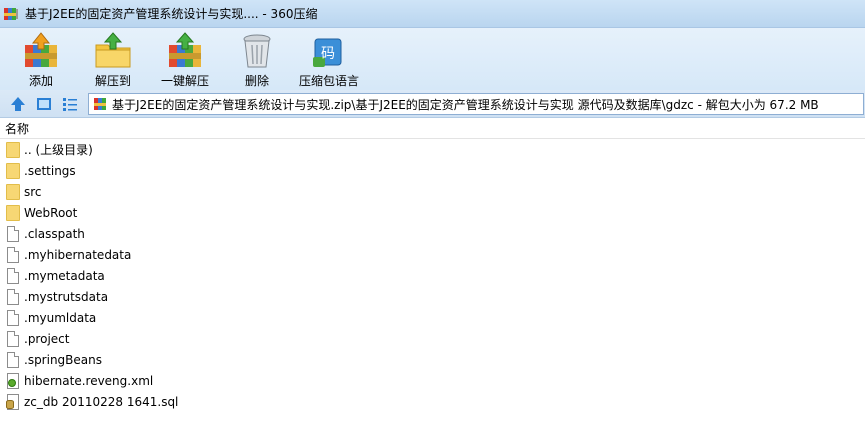 This screenshot has width=865, height=421. What do you see at coordinates (432, 212) in the screenshot?
I see `list-item: WebRoot` at bounding box center [432, 212].